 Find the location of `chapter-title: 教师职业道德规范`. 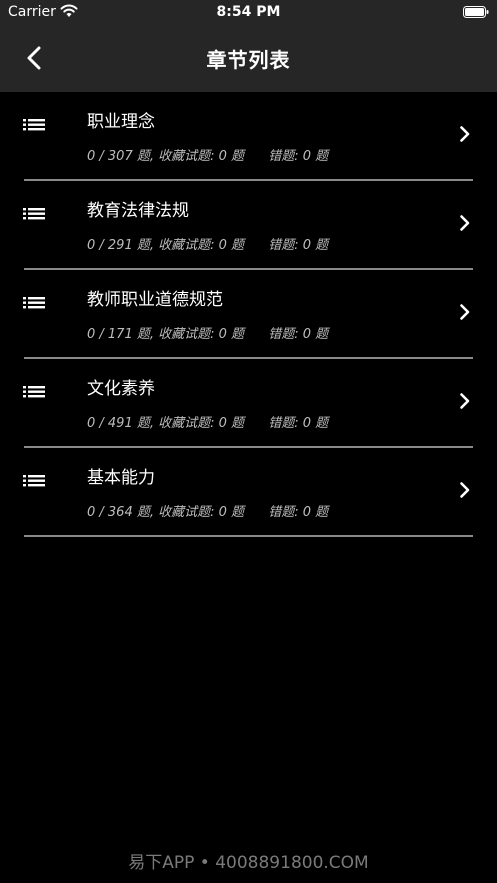

chapter-title: 教师职业道德规范 is located at coordinates (155, 300).